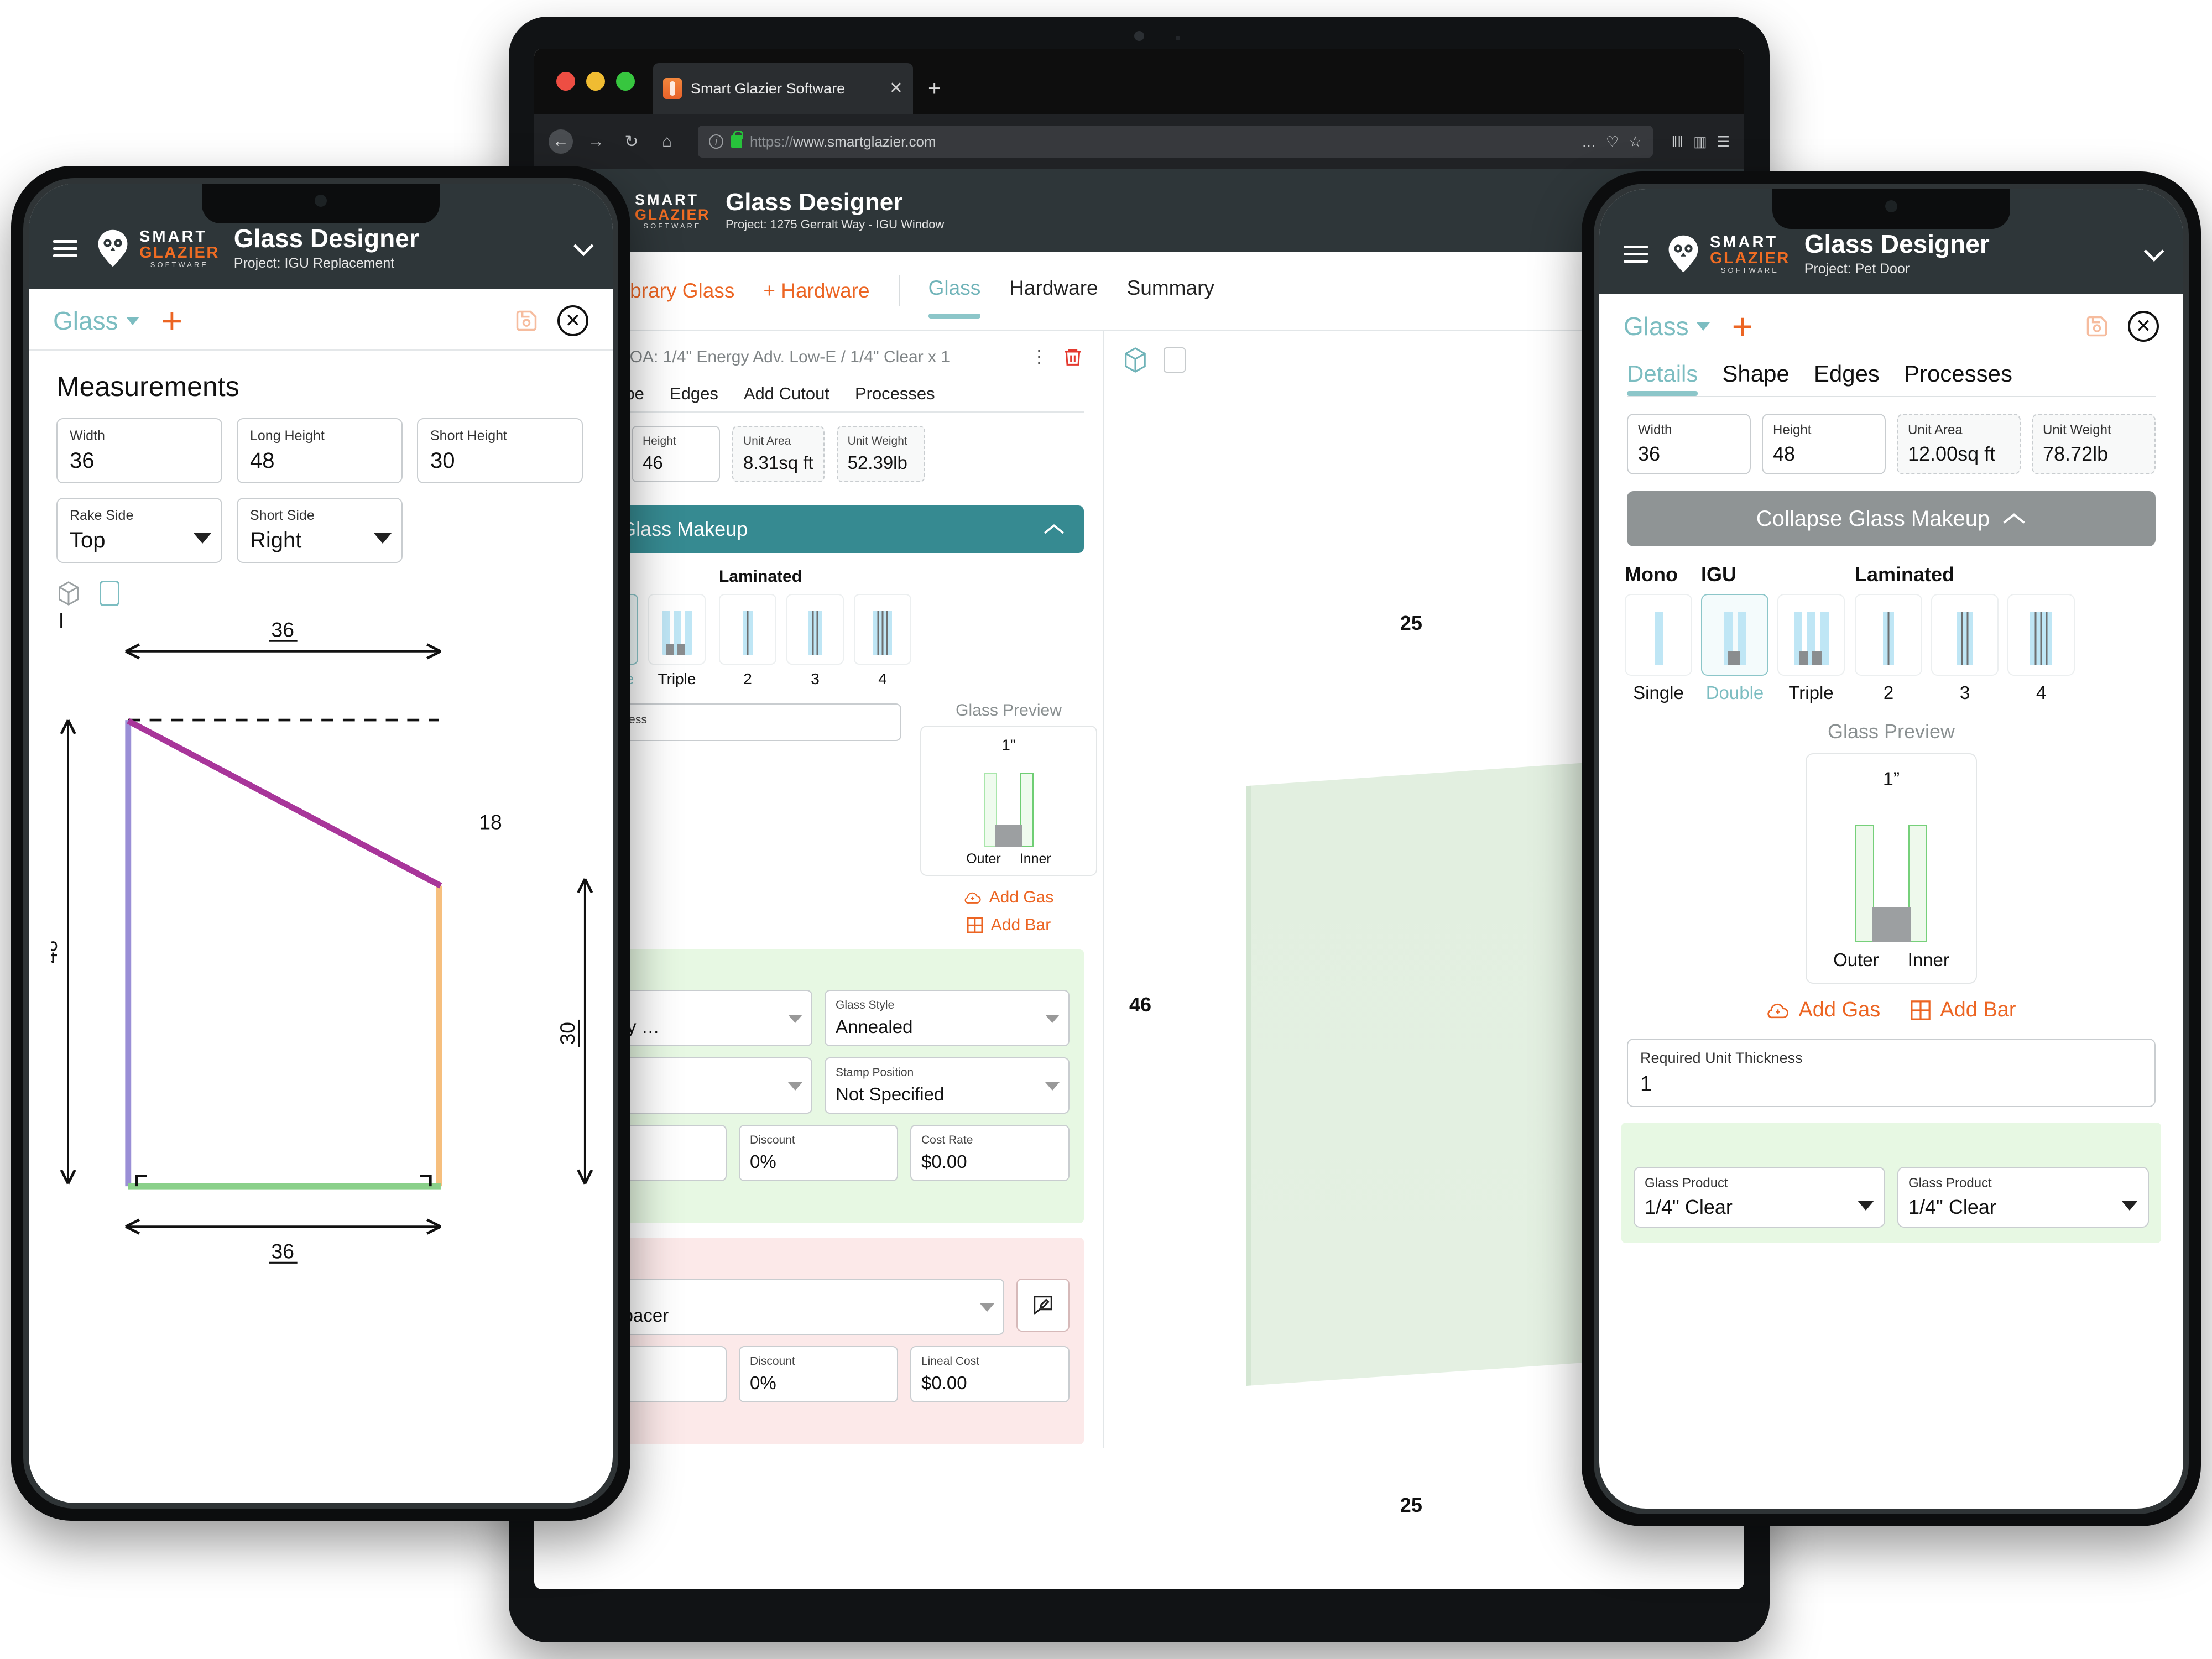  Describe the element at coordinates (787, 398) in the screenshot. I see `subtab-add-cutout: Add Cutout` at that location.